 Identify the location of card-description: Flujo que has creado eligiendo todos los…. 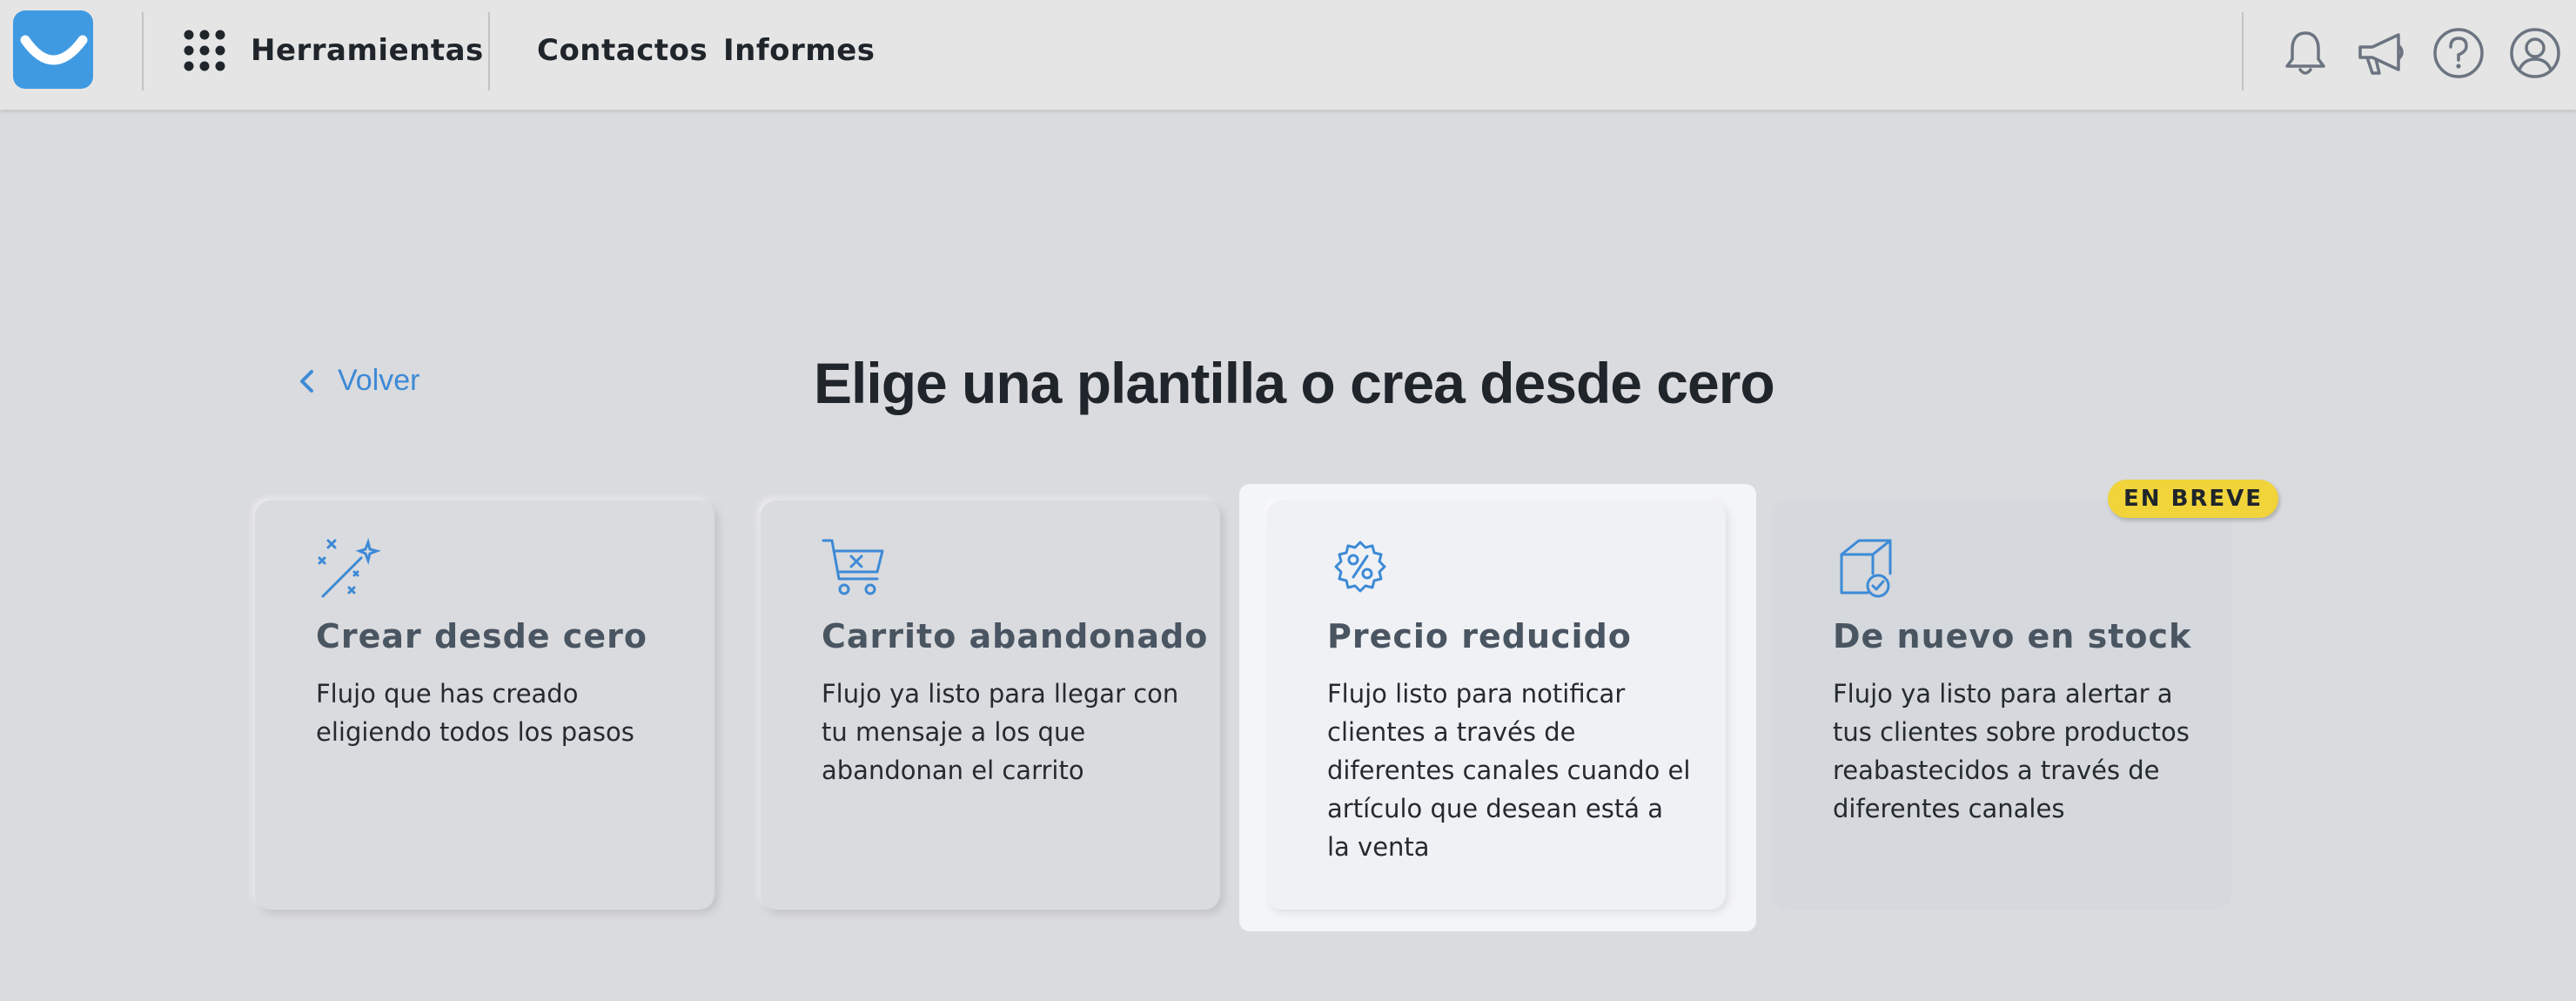
(475, 713).